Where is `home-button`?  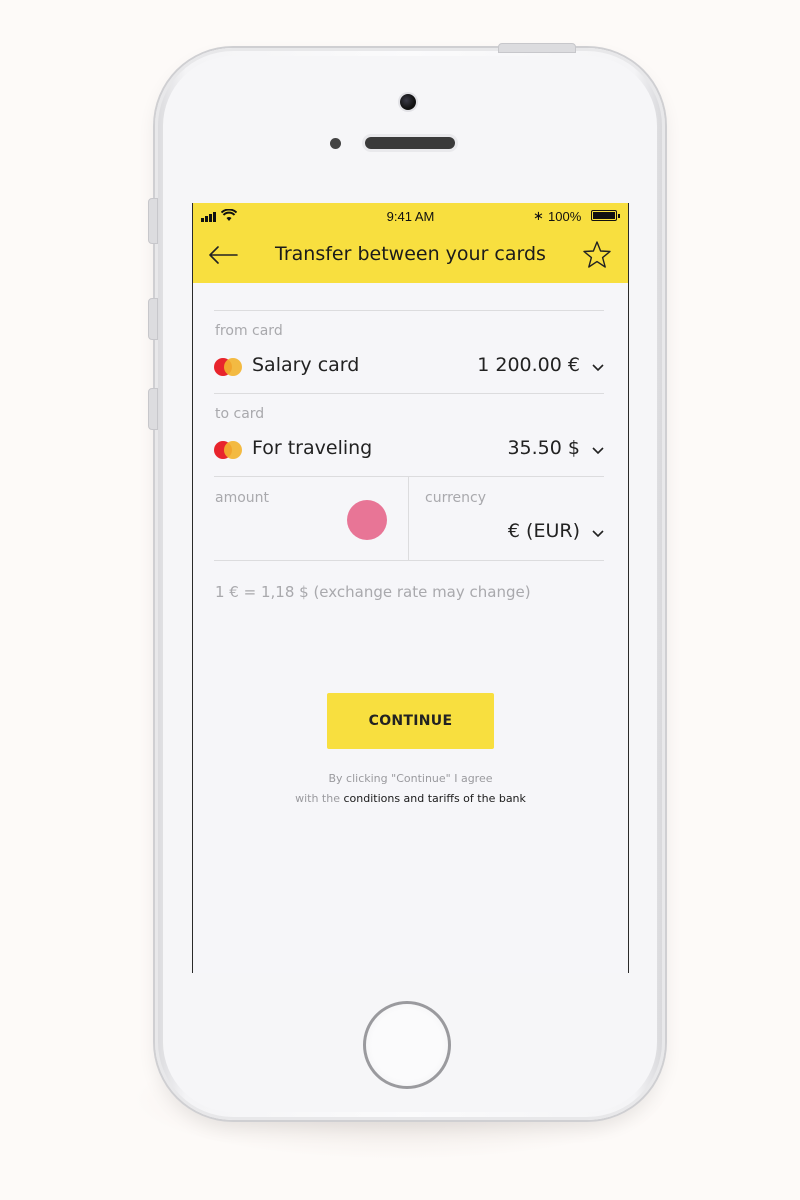 home-button is located at coordinates (407, 1045).